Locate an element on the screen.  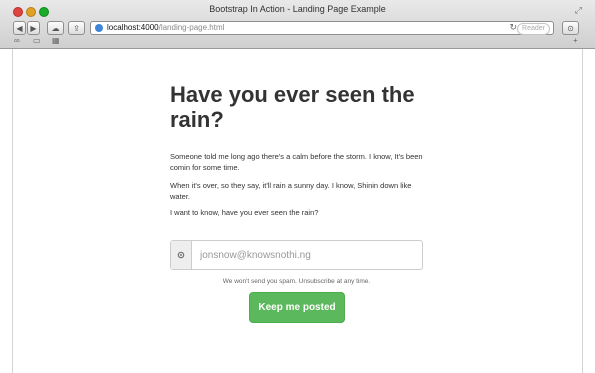
cloud-icon: ☁ is located at coordinates (55, 28).